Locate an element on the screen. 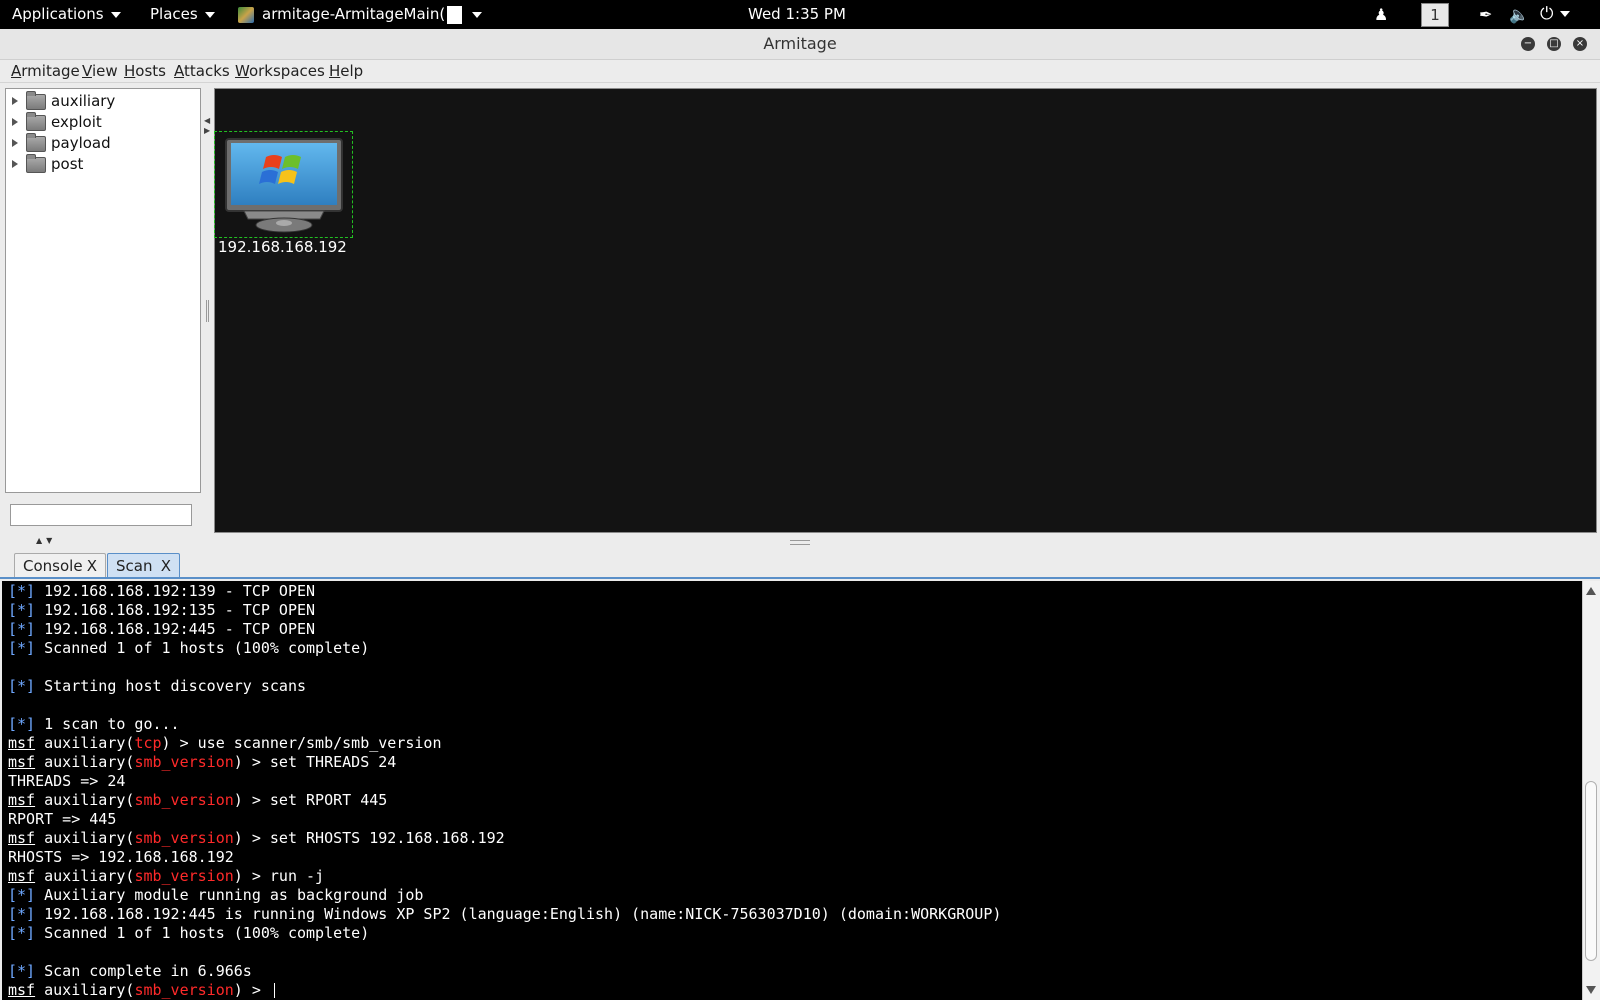 This screenshot has width=1600, height=1000. console-line: [*] Scan complete in 6.966s is located at coordinates (130, 971).